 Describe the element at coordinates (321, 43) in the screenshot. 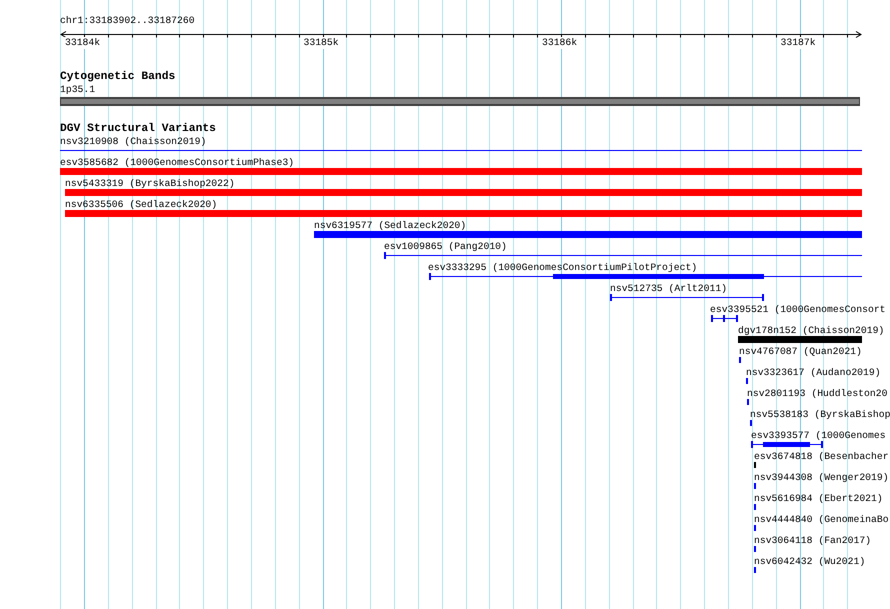

I see `tick-label: 33185k` at that location.